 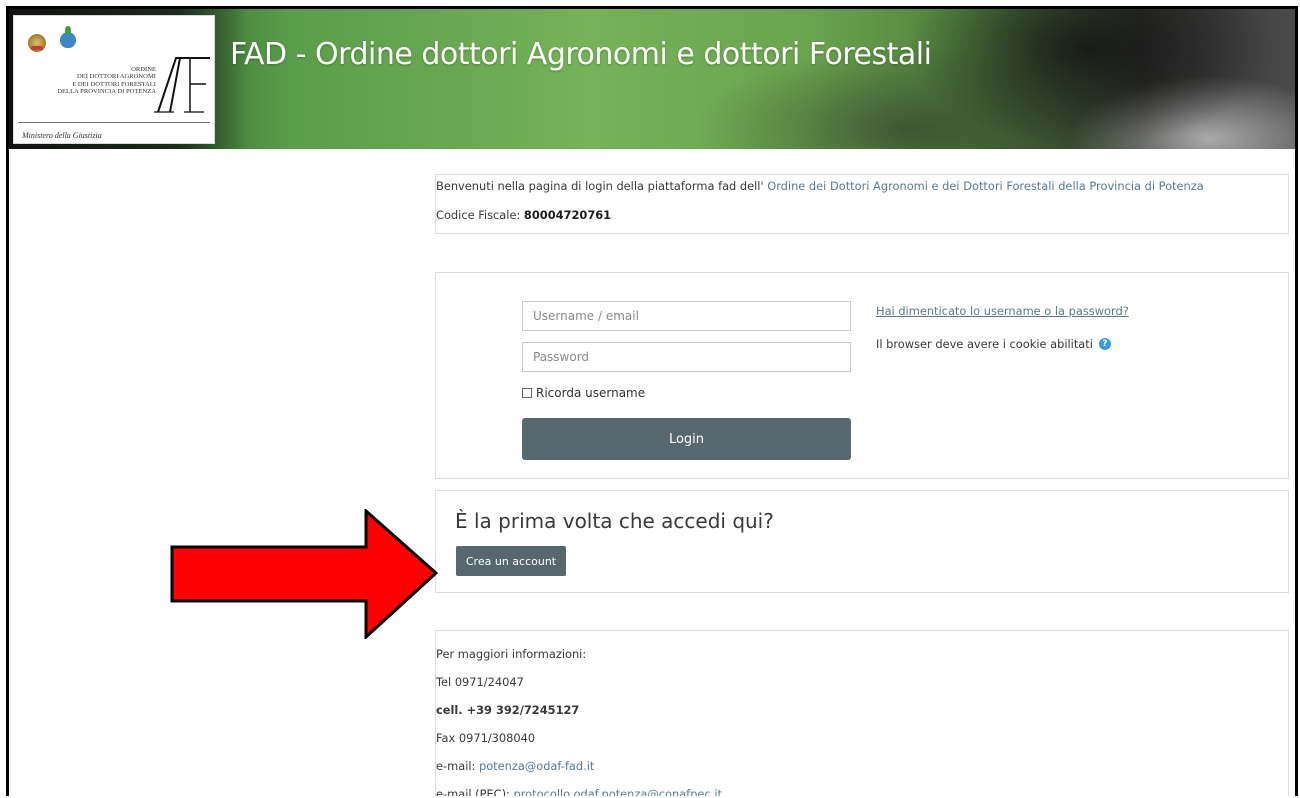 I want to click on logo-org-line: E DEI DOTTORI FORESTALI, so click(x=114, y=84).